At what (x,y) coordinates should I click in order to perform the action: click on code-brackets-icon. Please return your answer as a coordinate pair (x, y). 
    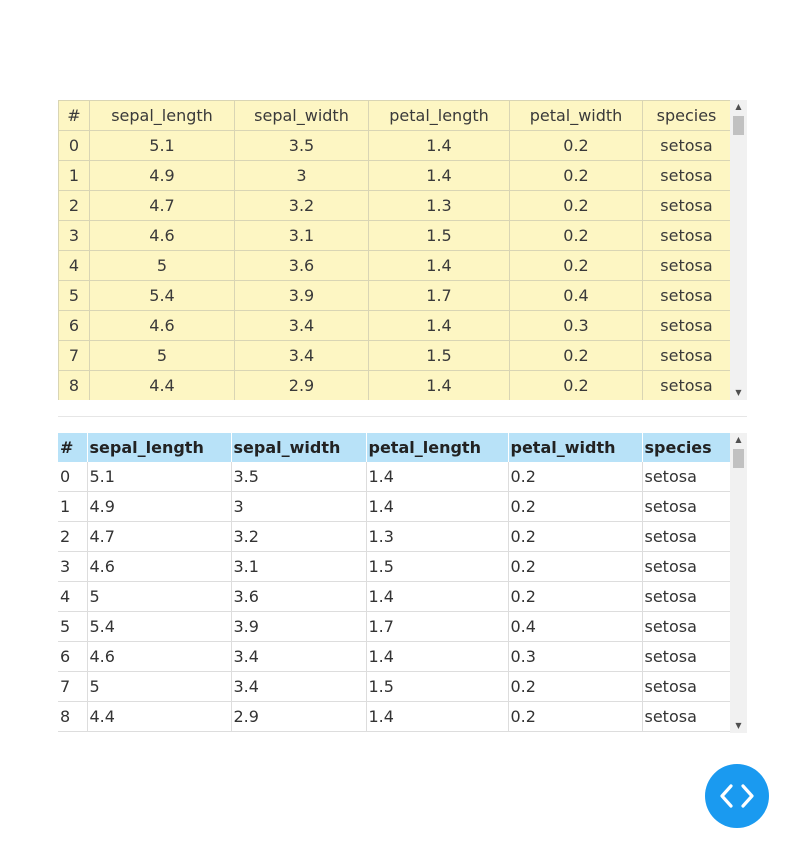
    Looking at the image, I should click on (737, 796).